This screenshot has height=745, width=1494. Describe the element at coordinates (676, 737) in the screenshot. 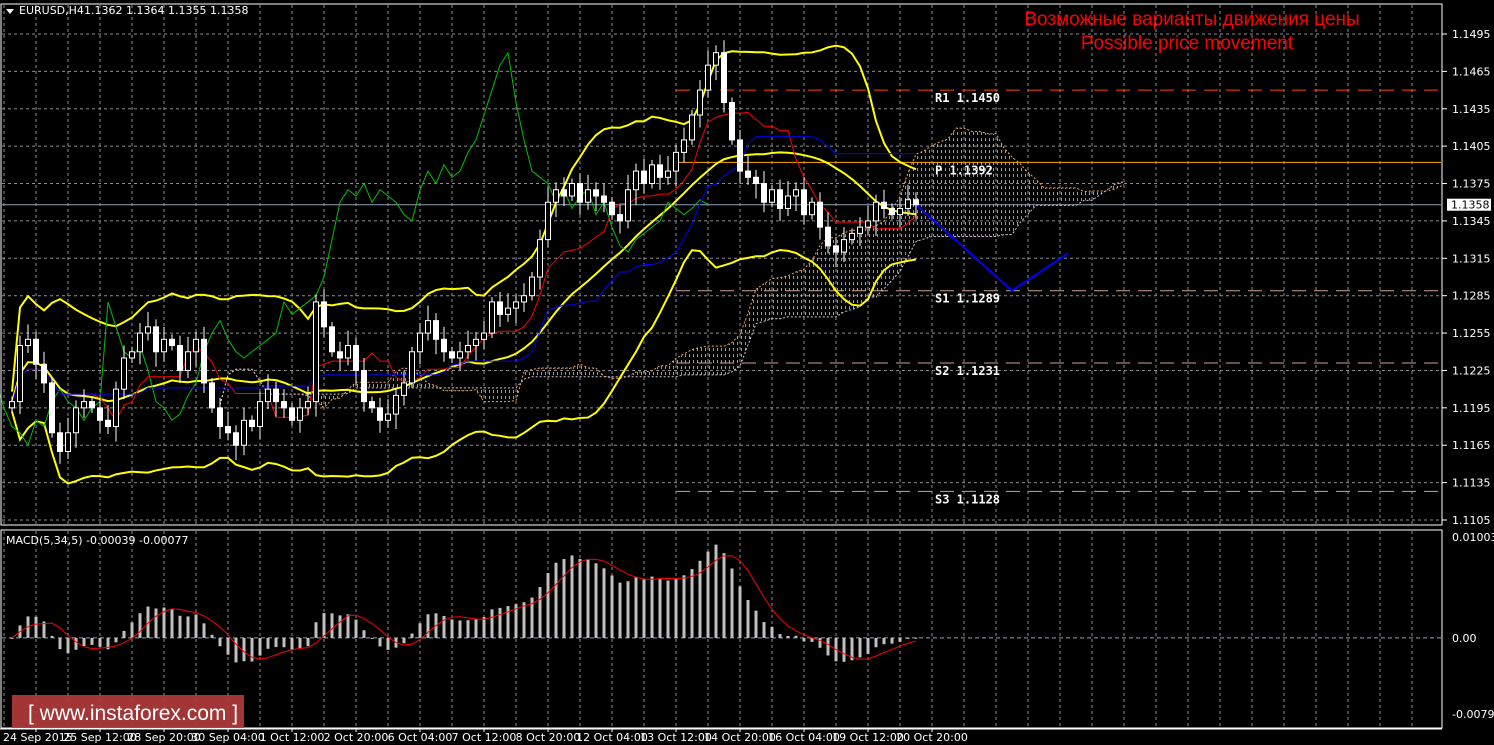

I see `x-tick-label: 13 Oct 12:00` at that location.